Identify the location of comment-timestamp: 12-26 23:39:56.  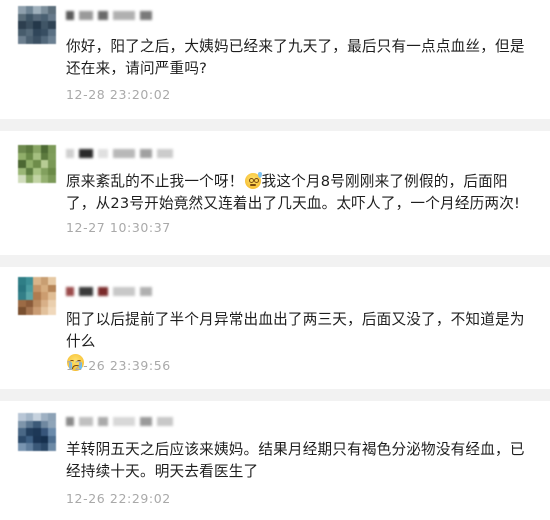
(118, 365).